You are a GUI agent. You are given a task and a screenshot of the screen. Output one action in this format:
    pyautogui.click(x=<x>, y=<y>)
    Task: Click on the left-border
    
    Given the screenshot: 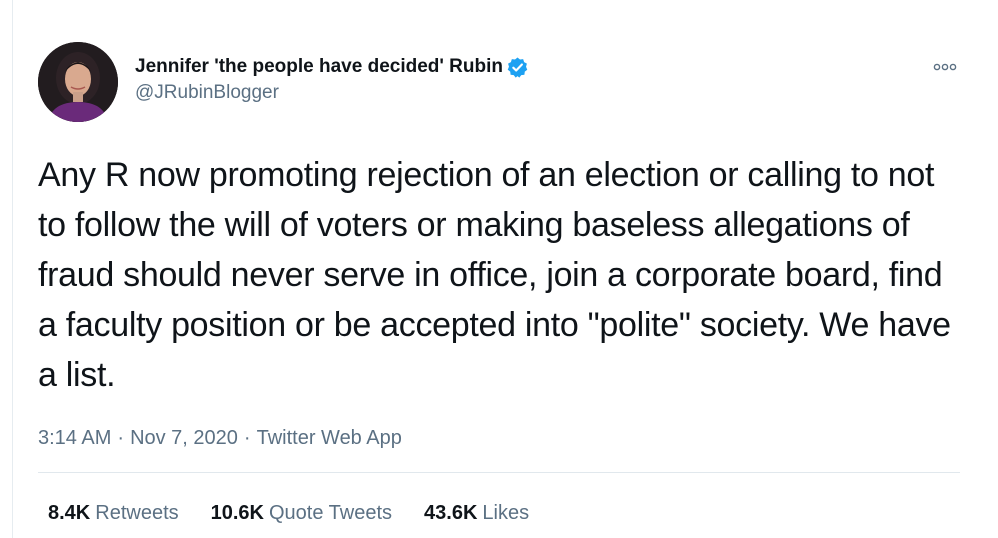 What is the action you would take?
    pyautogui.click(x=12, y=269)
    